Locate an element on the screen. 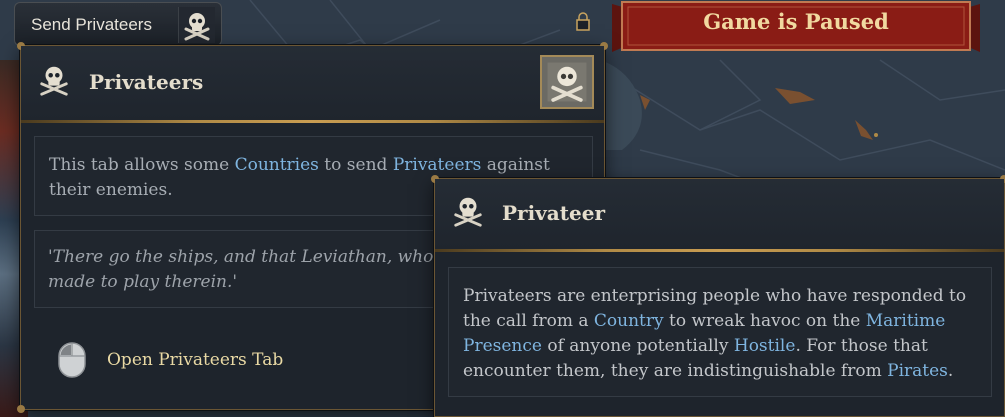 This screenshot has width=1005, height=417. country-link: Country is located at coordinates (629, 321).